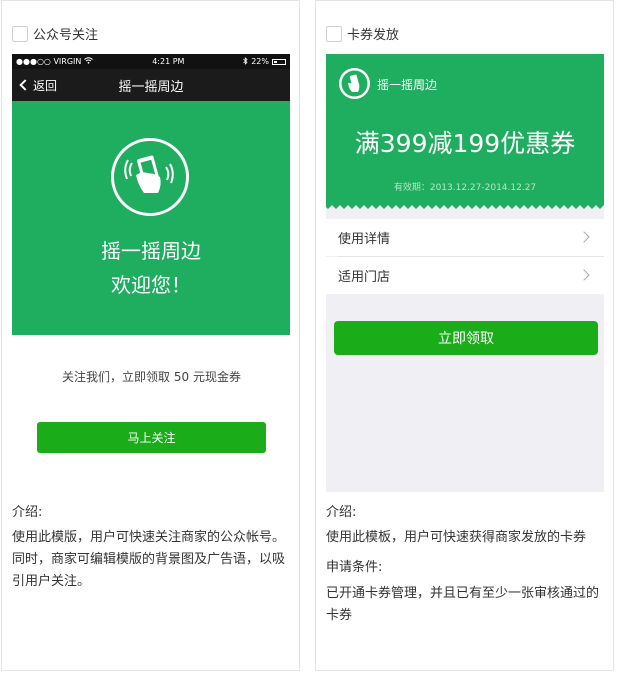 This screenshot has width=617, height=691. I want to click on bluetooth-icon, so click(245, 61).